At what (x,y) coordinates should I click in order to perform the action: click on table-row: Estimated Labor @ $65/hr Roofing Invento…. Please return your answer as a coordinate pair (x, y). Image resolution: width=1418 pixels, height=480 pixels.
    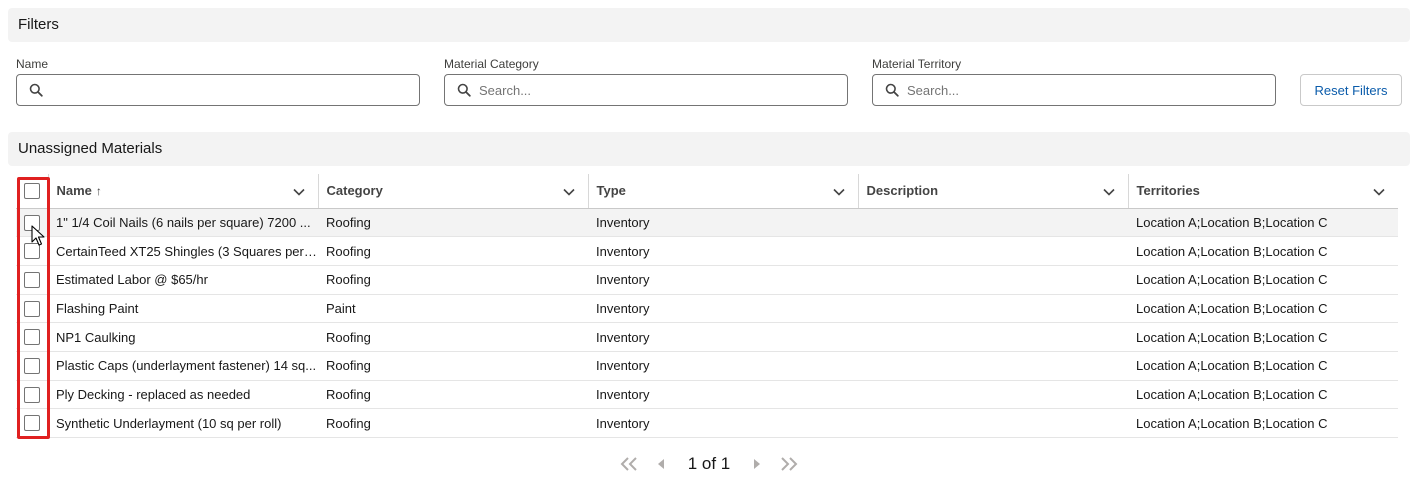
    Looking at the image, I should click on (707, 280).